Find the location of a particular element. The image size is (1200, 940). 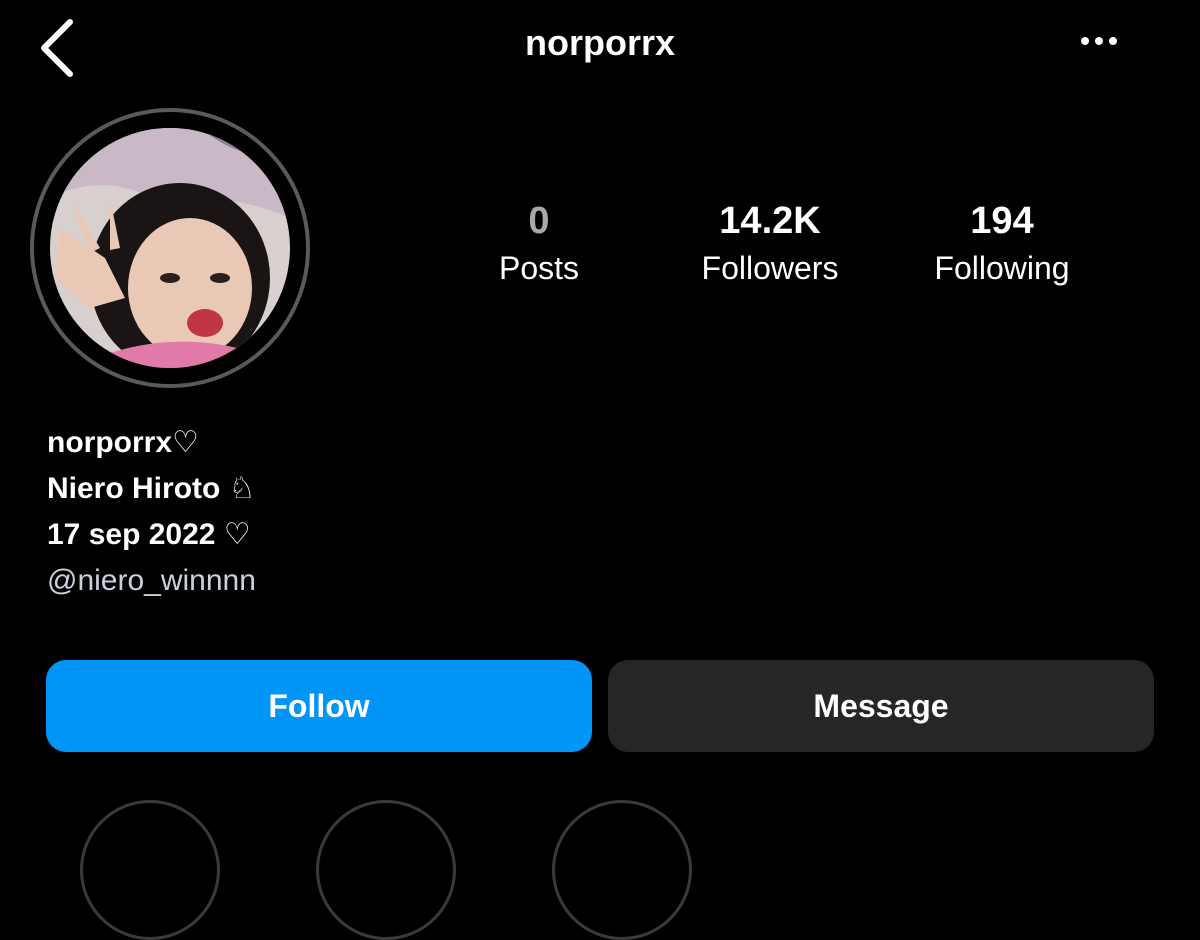

bio-line-2: 17 sep 2022 ♡ is located at coordinates (149, 534).